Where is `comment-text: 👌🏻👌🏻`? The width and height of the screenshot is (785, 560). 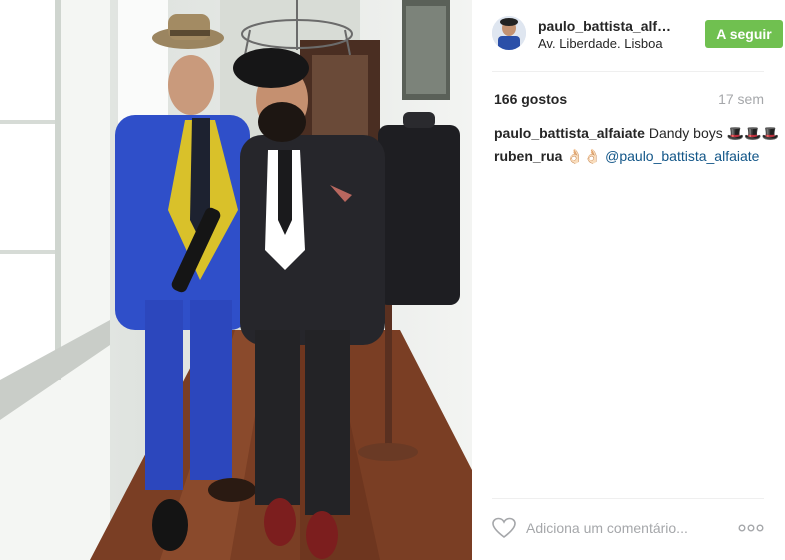
comment-text: 👌🏻👌🏻 is located at coordinates (584, 156).